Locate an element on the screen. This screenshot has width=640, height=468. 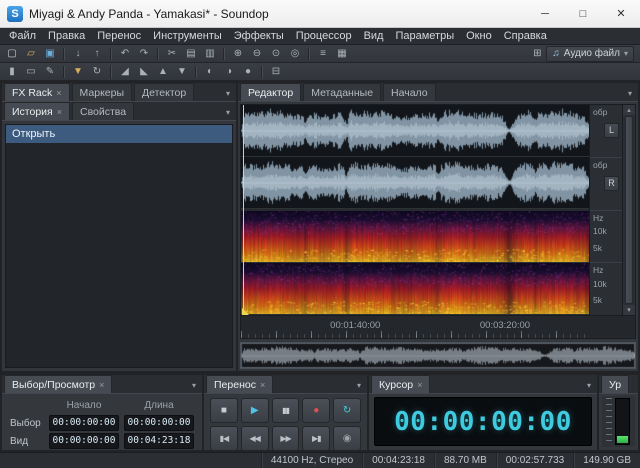
minimize-button: ─ is located at coordinates (545, 13).